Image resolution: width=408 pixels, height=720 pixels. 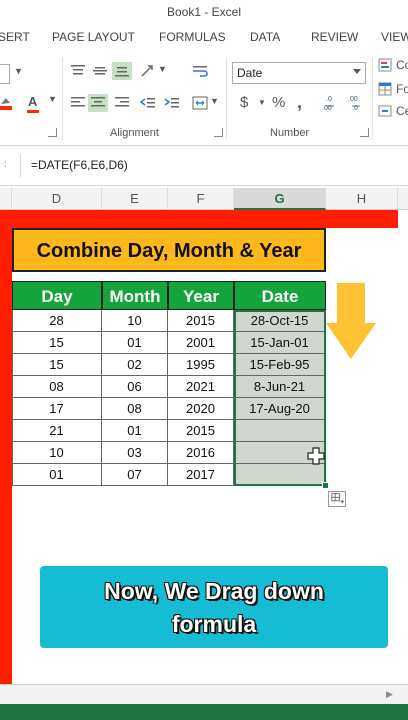 What do you see at coordinates (214, 166) in the screenshot?
I see `formula-input: =DATE(F6,E6,D6)` at bounding box center [214, 166].